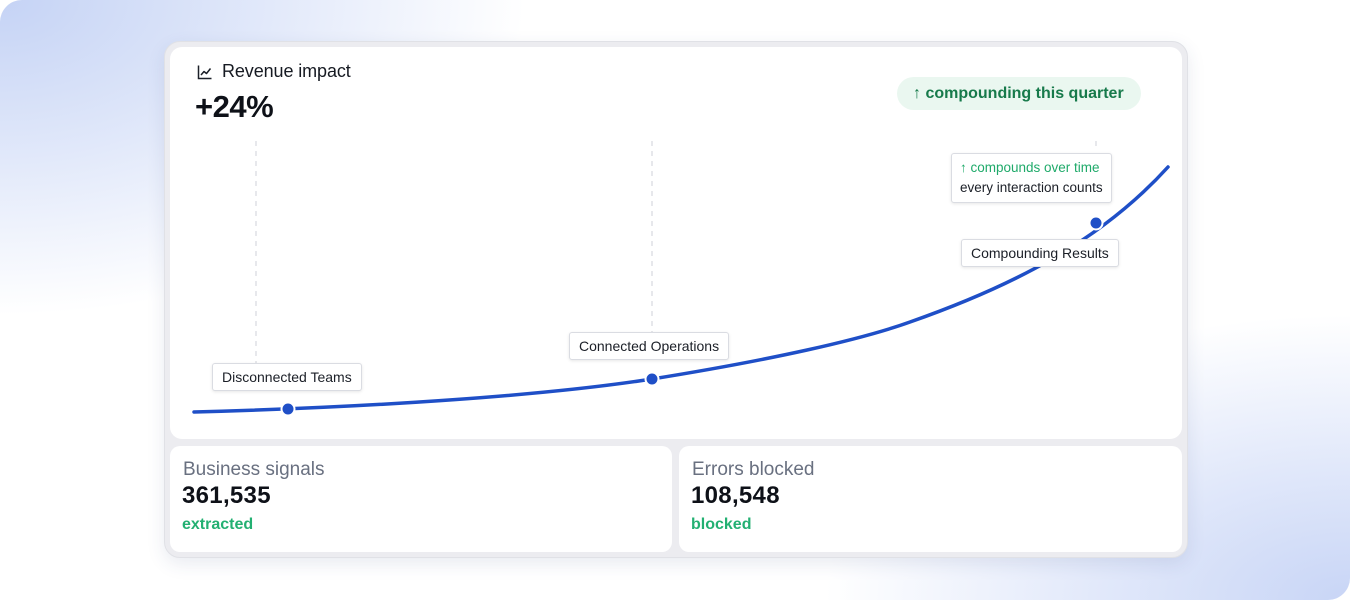 This screenshot has height=600, width=1350. Describe the element at coordinates (286, 71) in the screenshot. I see `panel-title: Revenue impact` at that location.